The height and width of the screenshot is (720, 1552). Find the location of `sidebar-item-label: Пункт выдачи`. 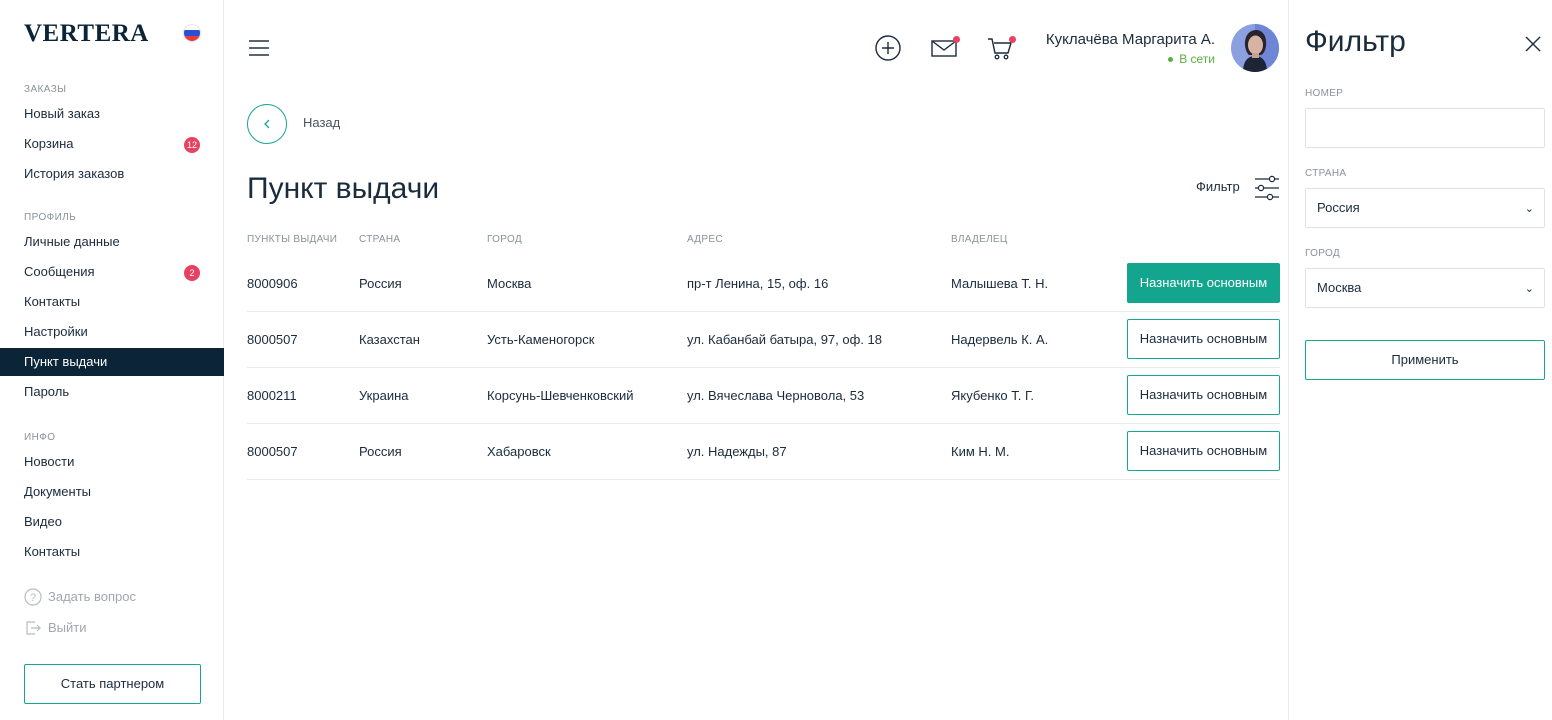

sidebar-item-label: Пункт выдачи is located at coordinates (66, 361).